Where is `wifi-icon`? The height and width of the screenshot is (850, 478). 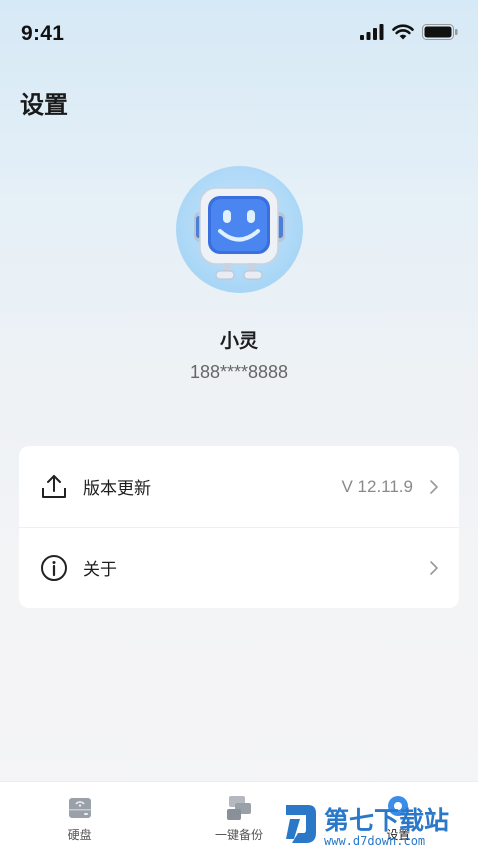 wifi-icon is located at coordinates (403, 32).